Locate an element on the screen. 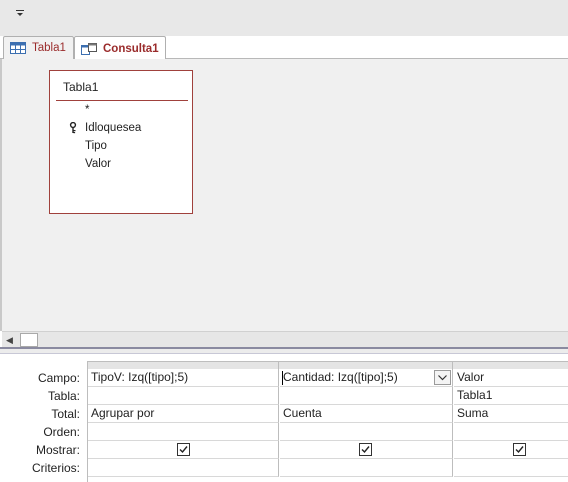  row-label-total: Total: is located at coordinates (65, 414).